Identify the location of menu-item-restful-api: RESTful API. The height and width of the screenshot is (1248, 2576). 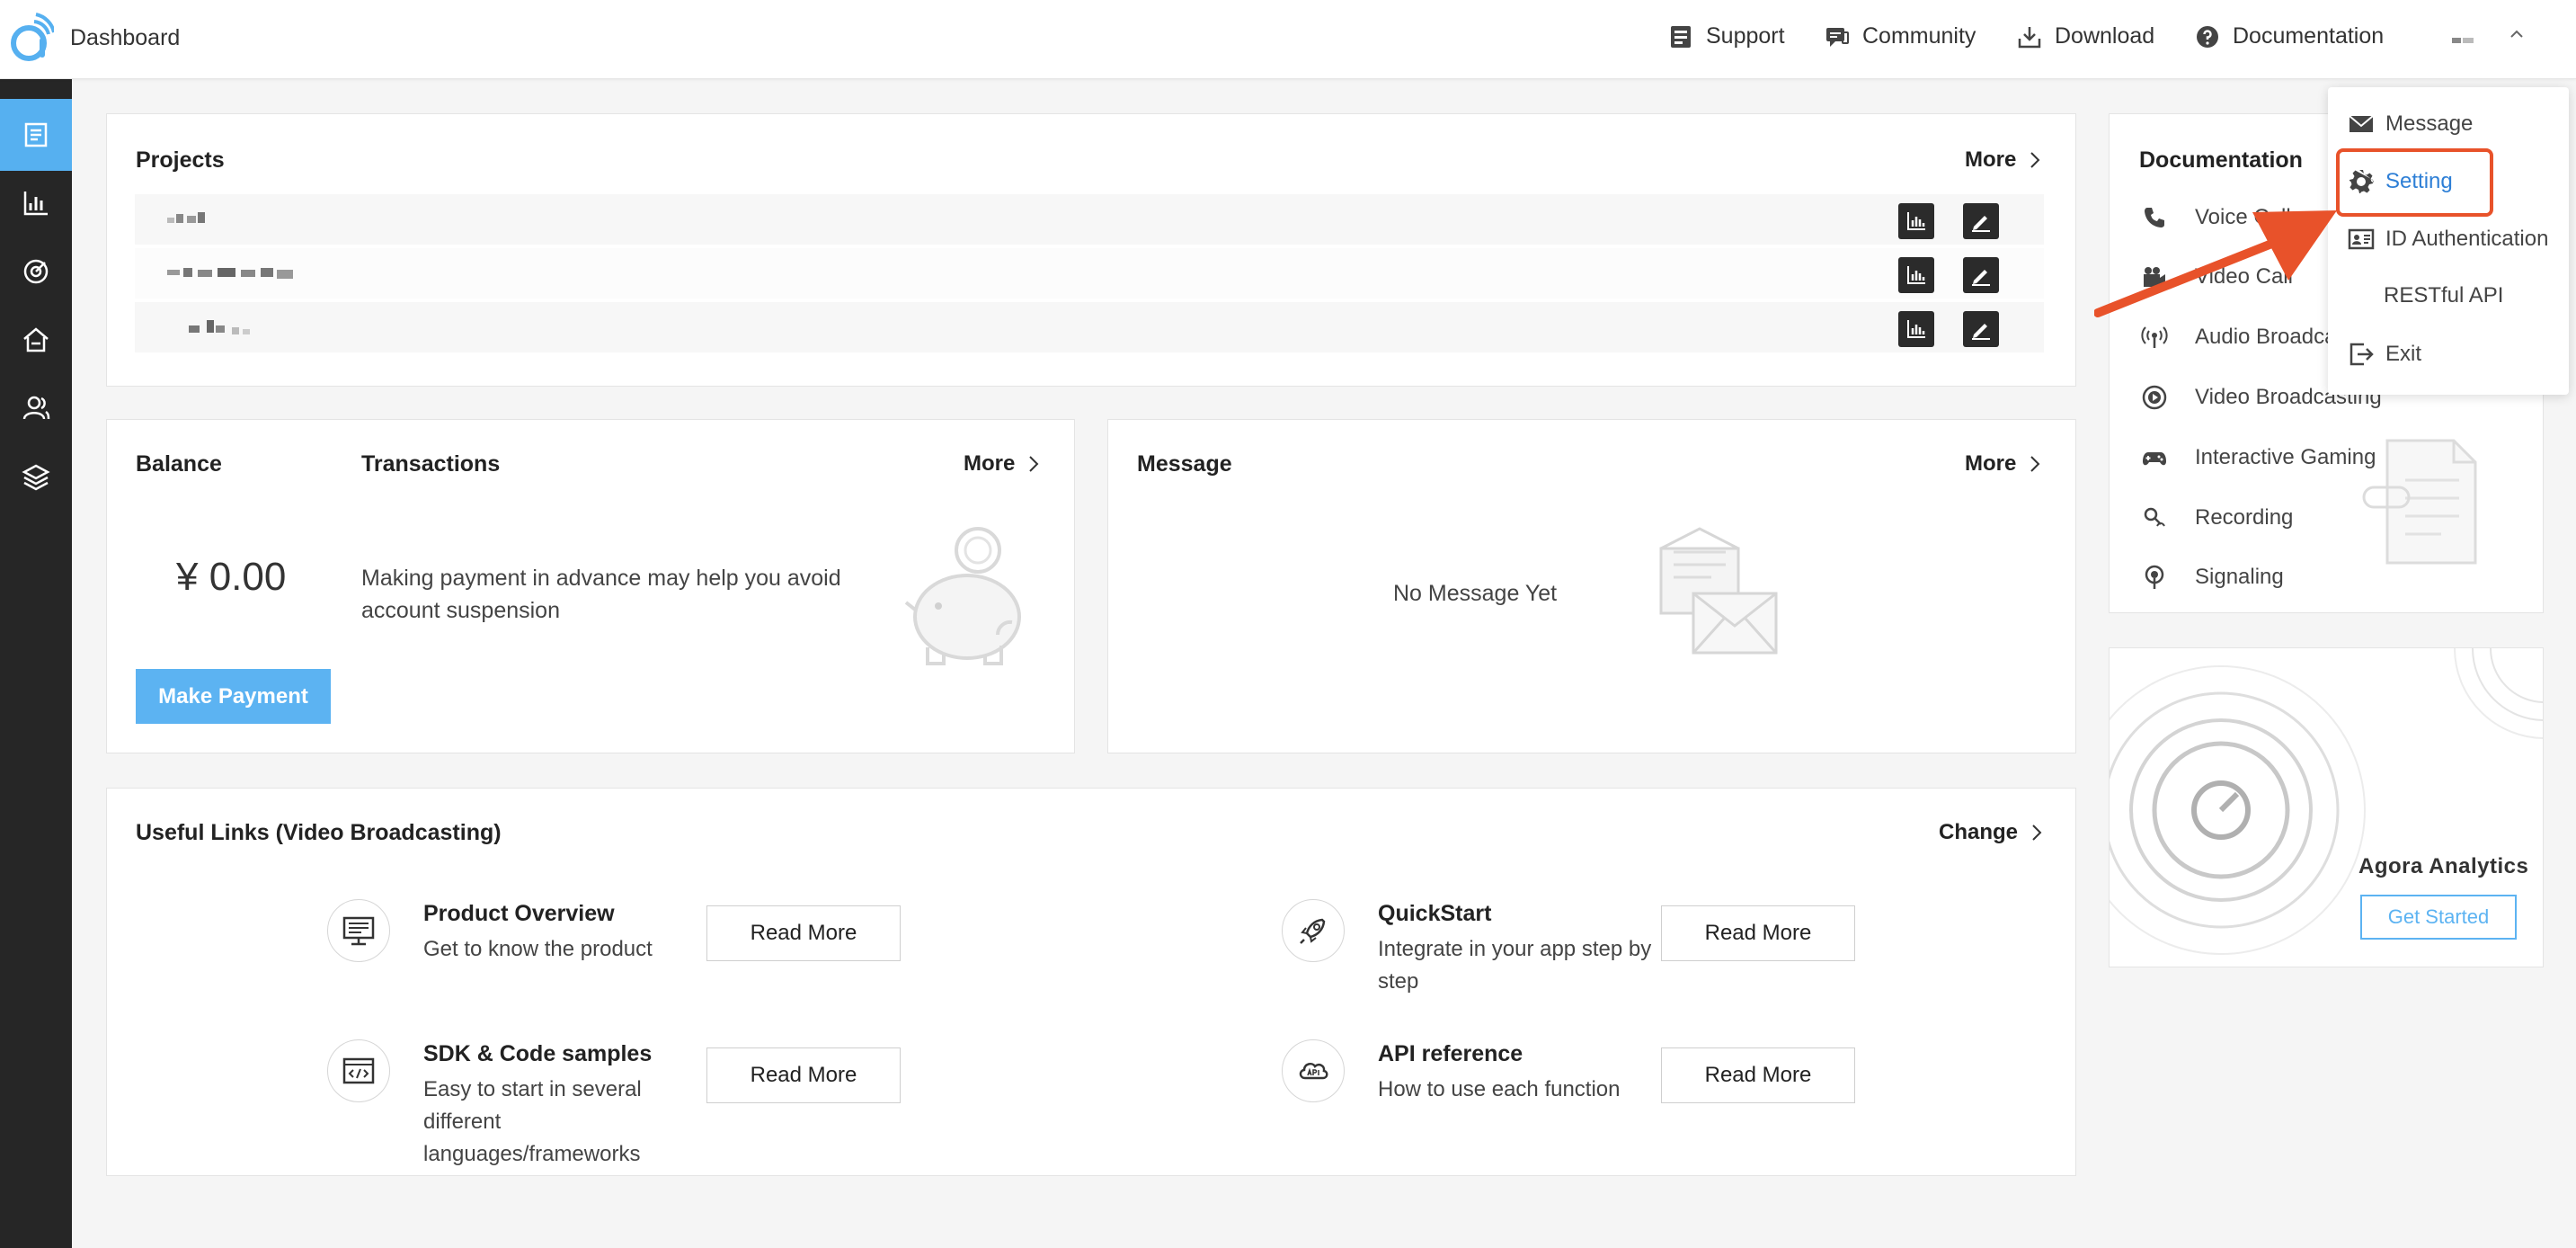
(2443, 295).